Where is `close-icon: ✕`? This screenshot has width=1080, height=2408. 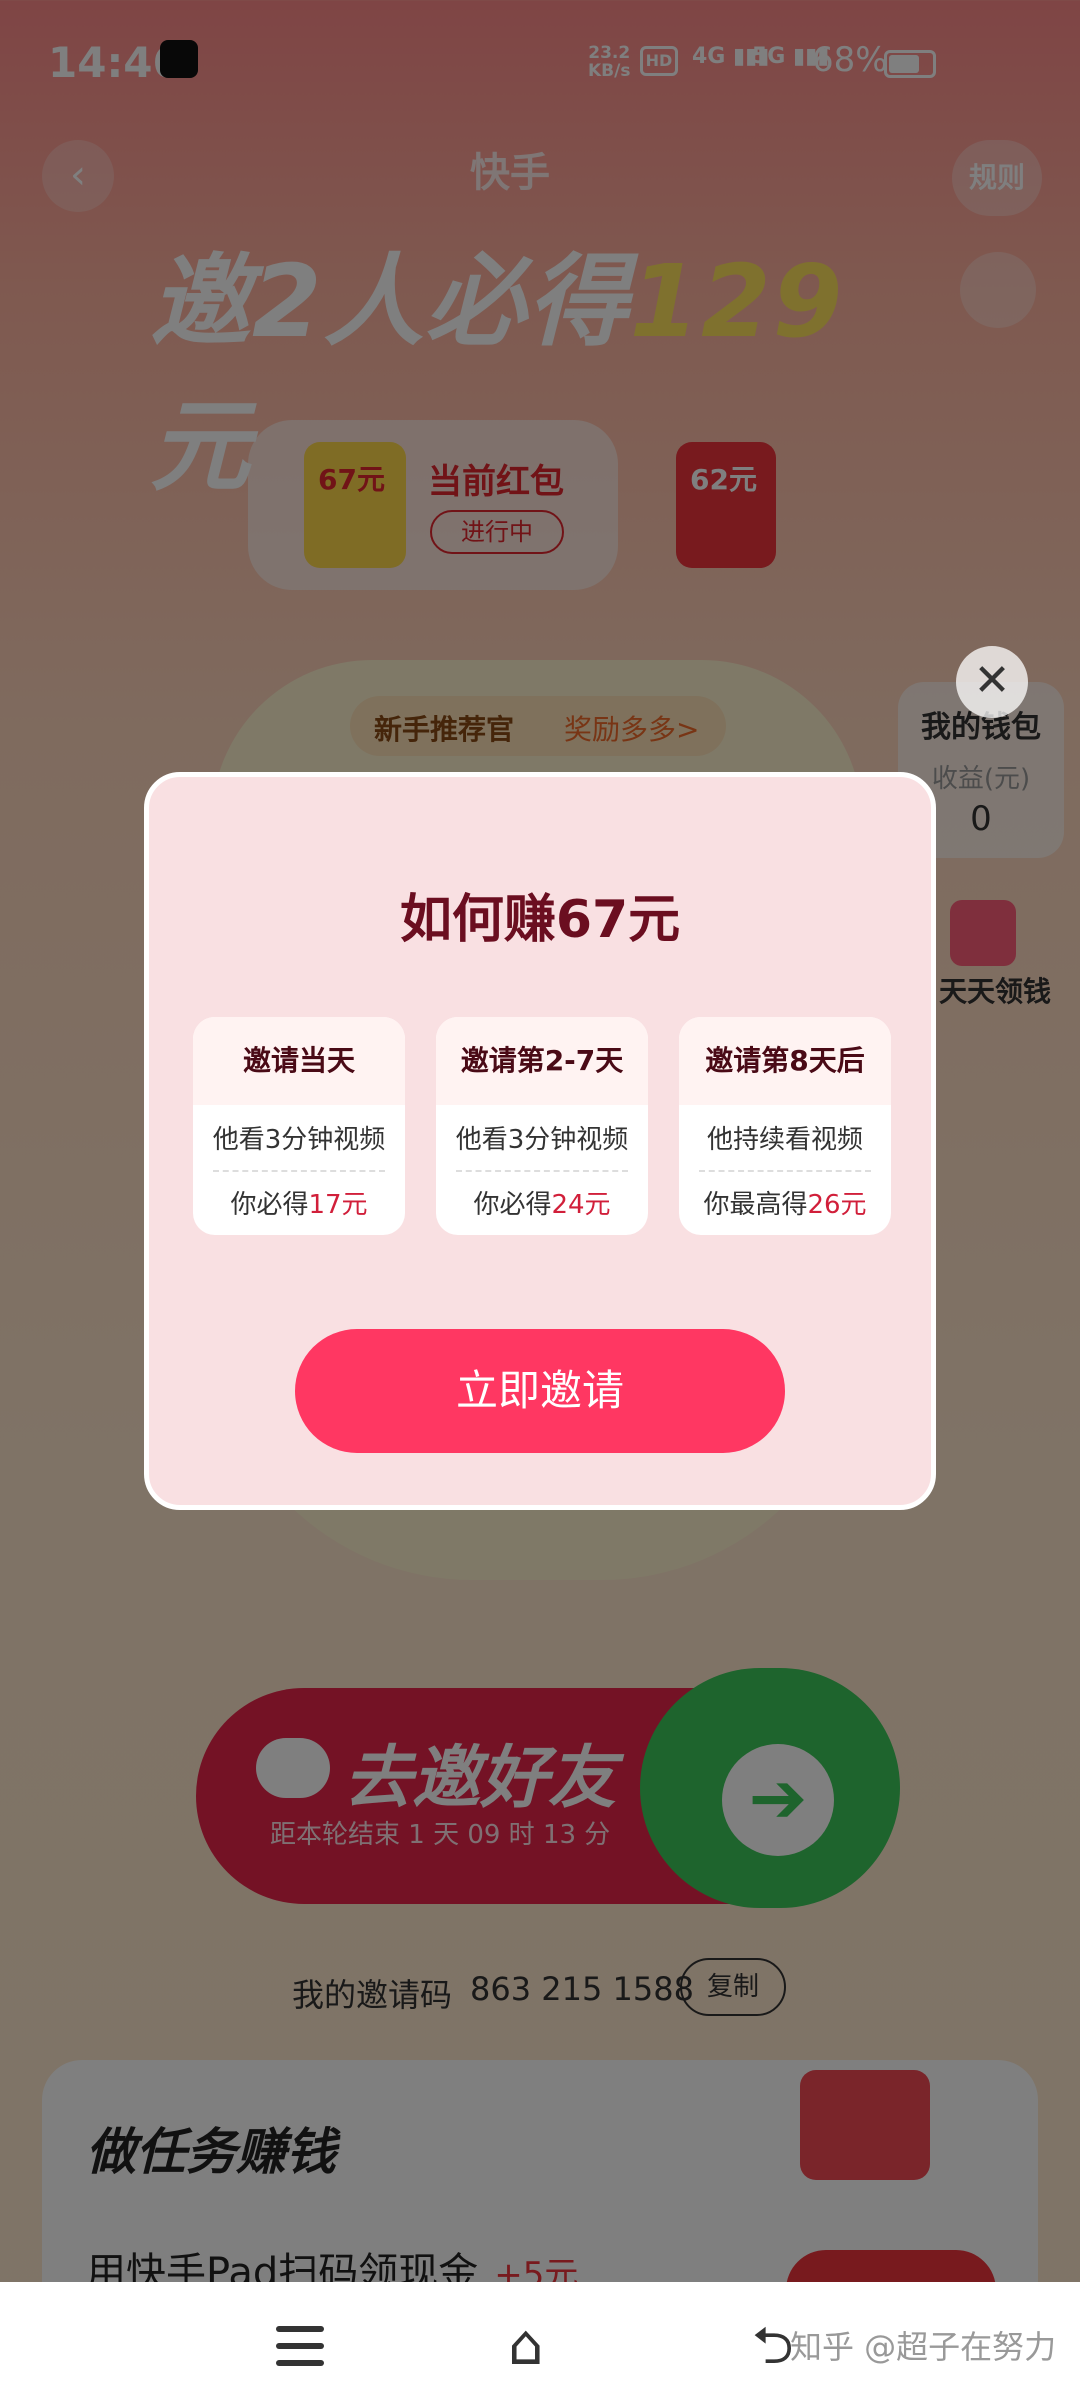 close-icon: ✕ is located at coordinates (992, 682).